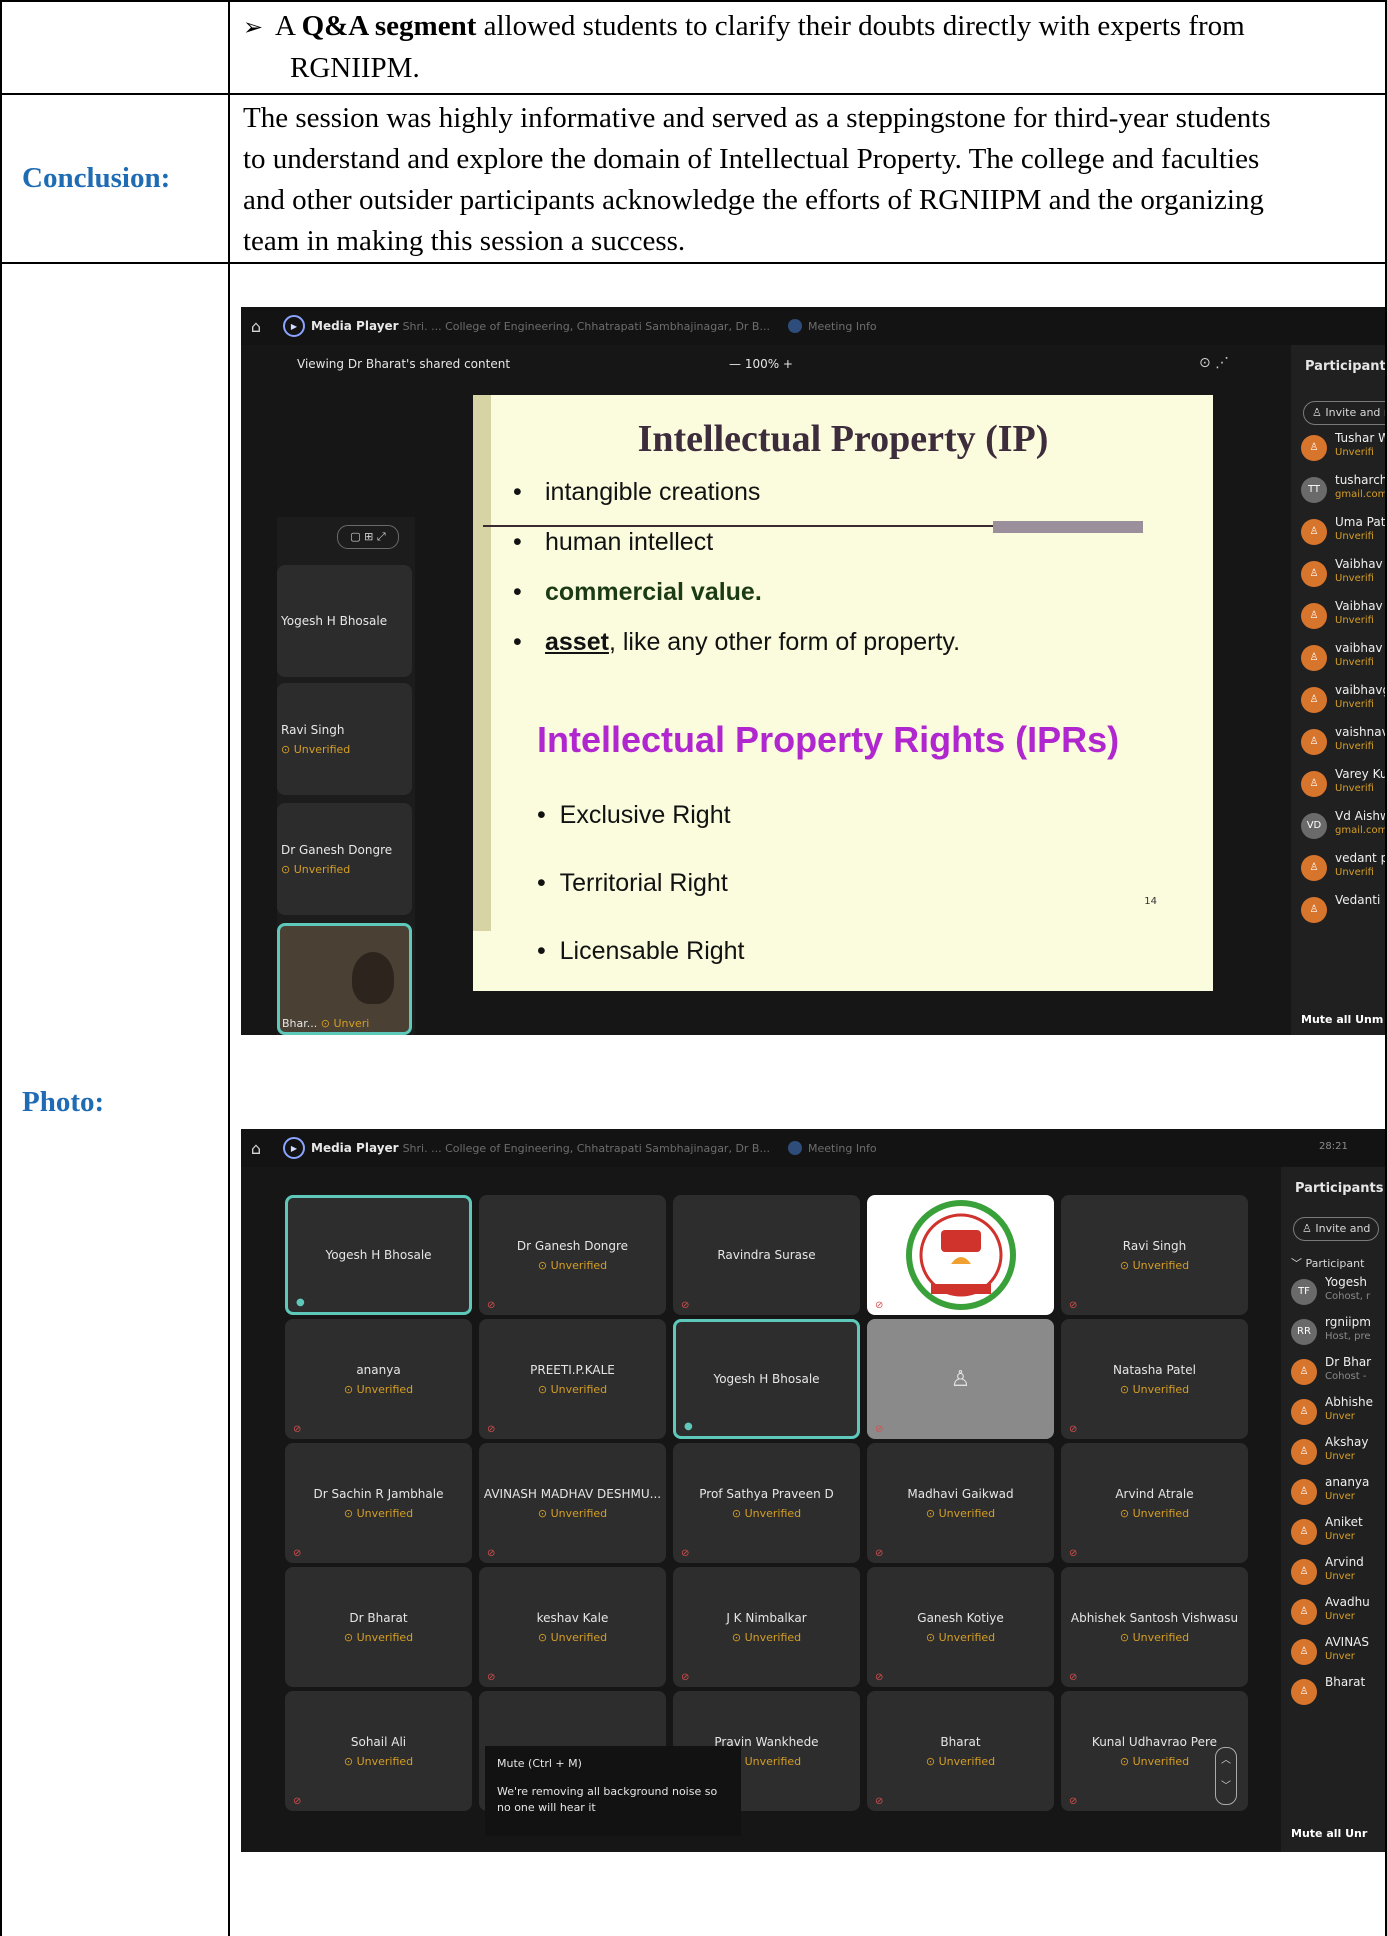 The width and height of the screenshot is (1387, 1936). Describe the element at coordinates (1327, 1263) in the screenshot. I see `participants-section-header: ﹀ Participant` at that location.